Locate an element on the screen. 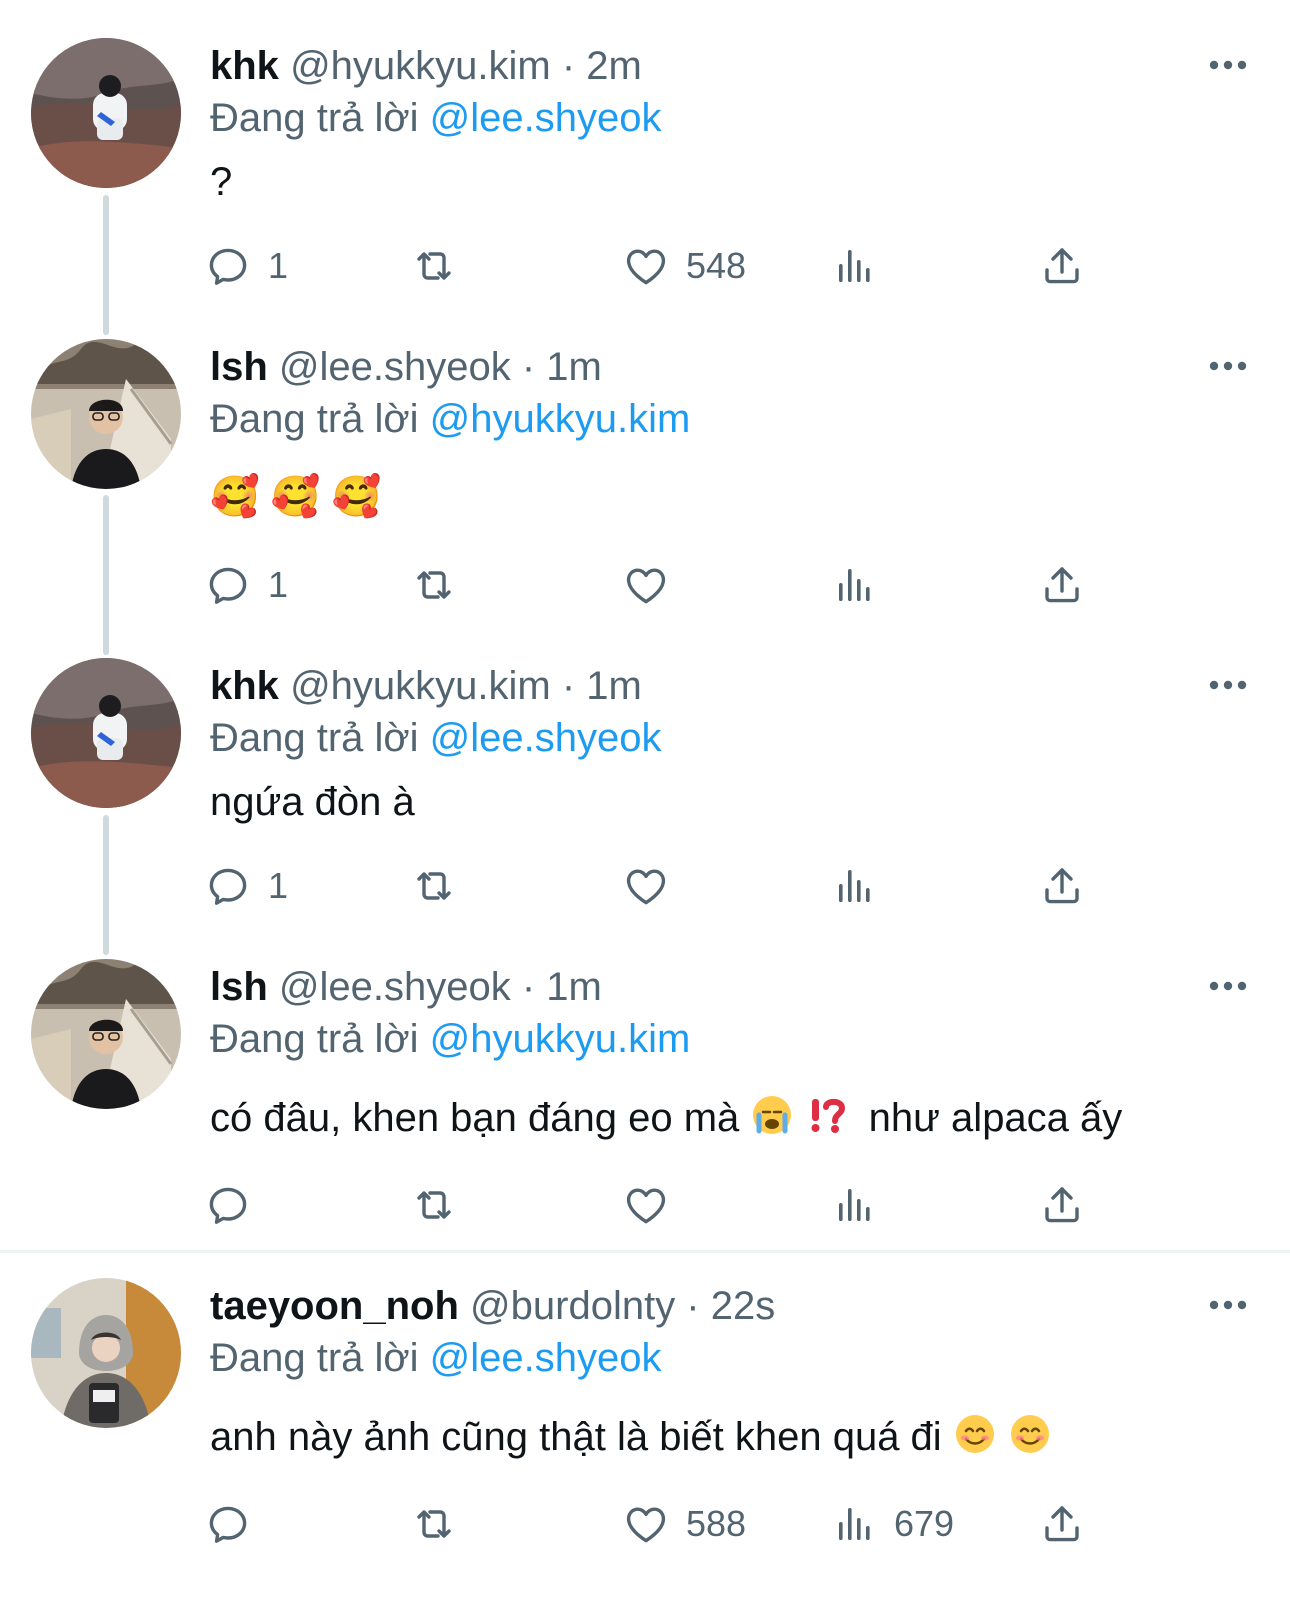 The width and height of the screenshot is (1290, 1623). tweet-header: khk @hyukkyu.kim · 1m is located at coordinates (426, 686).